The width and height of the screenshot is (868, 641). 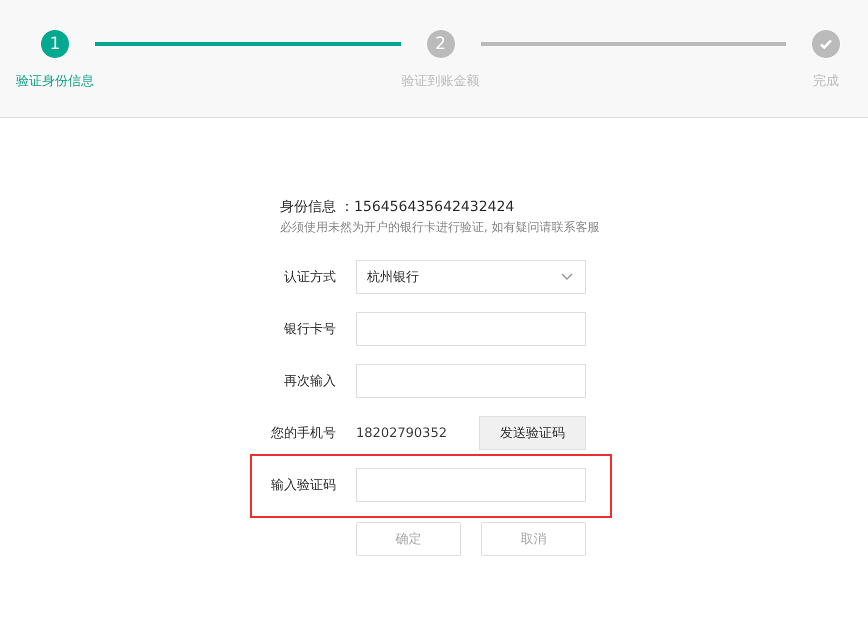 What do you see at coordinates (309, 329) in the screenshot?
I see `field-label: 银行卡号` at bounding box center [309, 329].